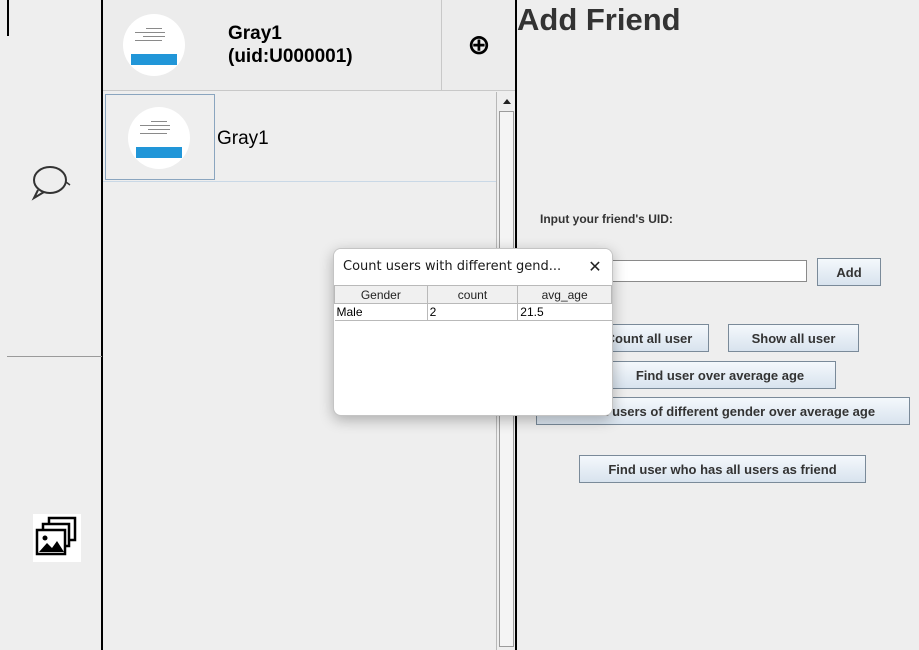 The width and height of the screenshot is (919, 650). Describe the element at coordinates (290, 56) in the screenshot. I see `user-uid: (uid:U000001)` at that location.